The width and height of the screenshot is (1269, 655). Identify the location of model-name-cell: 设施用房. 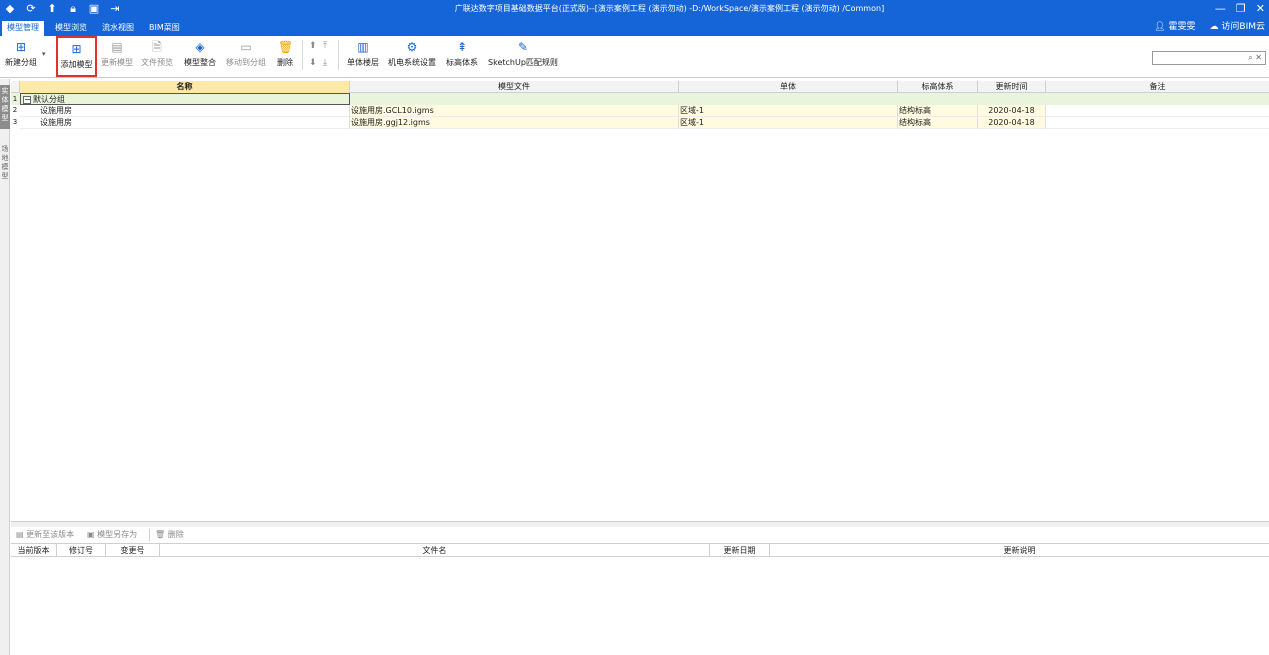
(185, 111).